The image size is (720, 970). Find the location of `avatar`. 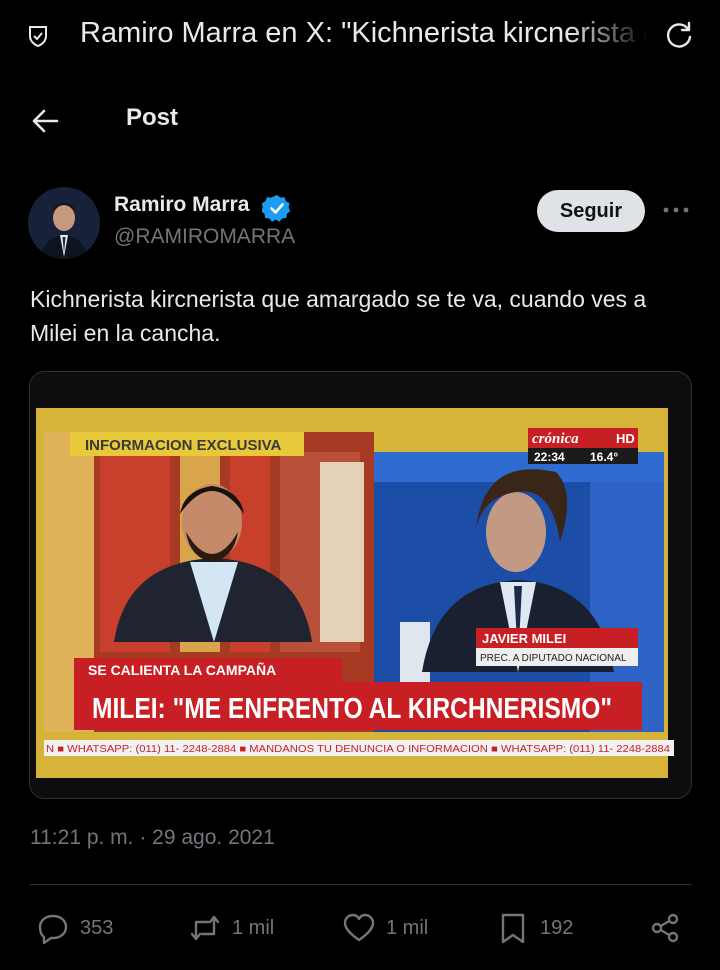

avatar is located at coordinates (64, 223).